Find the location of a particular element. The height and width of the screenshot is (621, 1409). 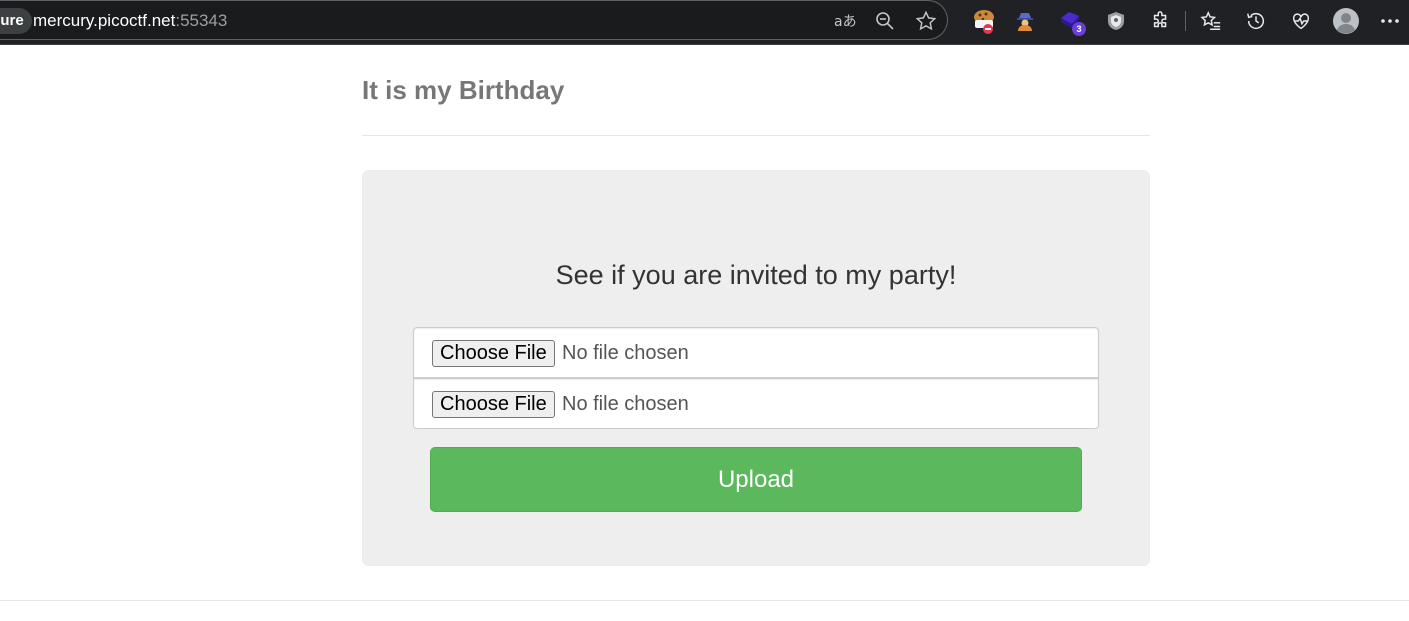

invite-prompt: See if you are invited to my party! is located at coordinates (756, 275).